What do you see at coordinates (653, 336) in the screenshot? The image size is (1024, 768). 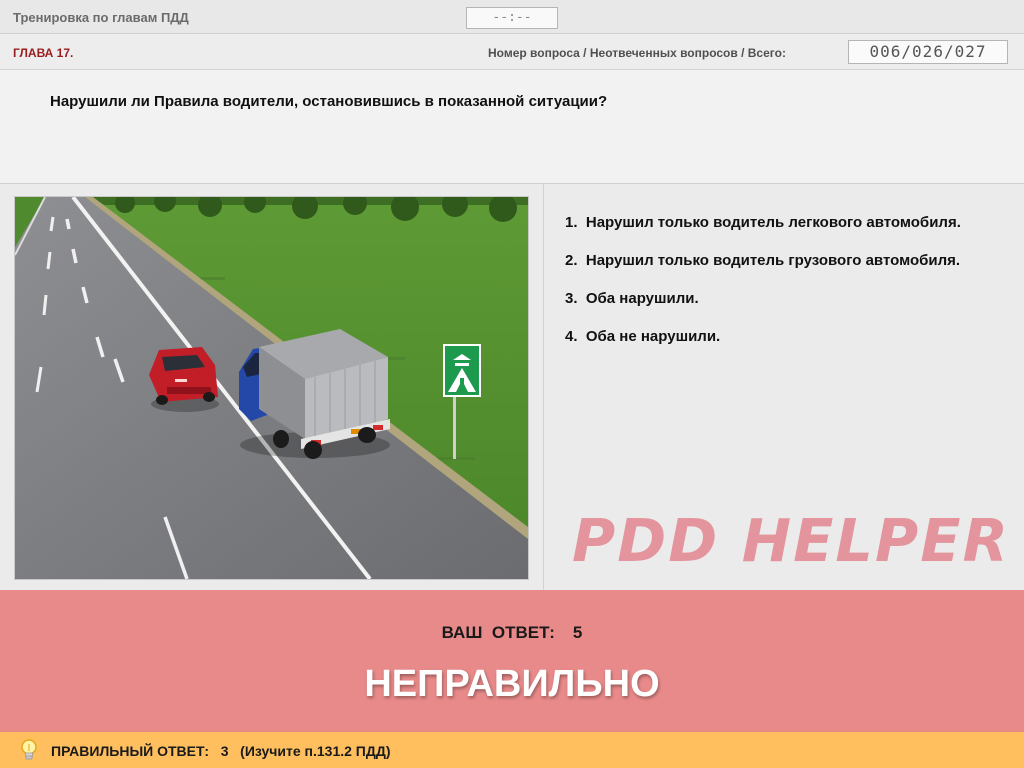 I see `answer-text: Оба не нарушили.` at bounding box center [653, 336].